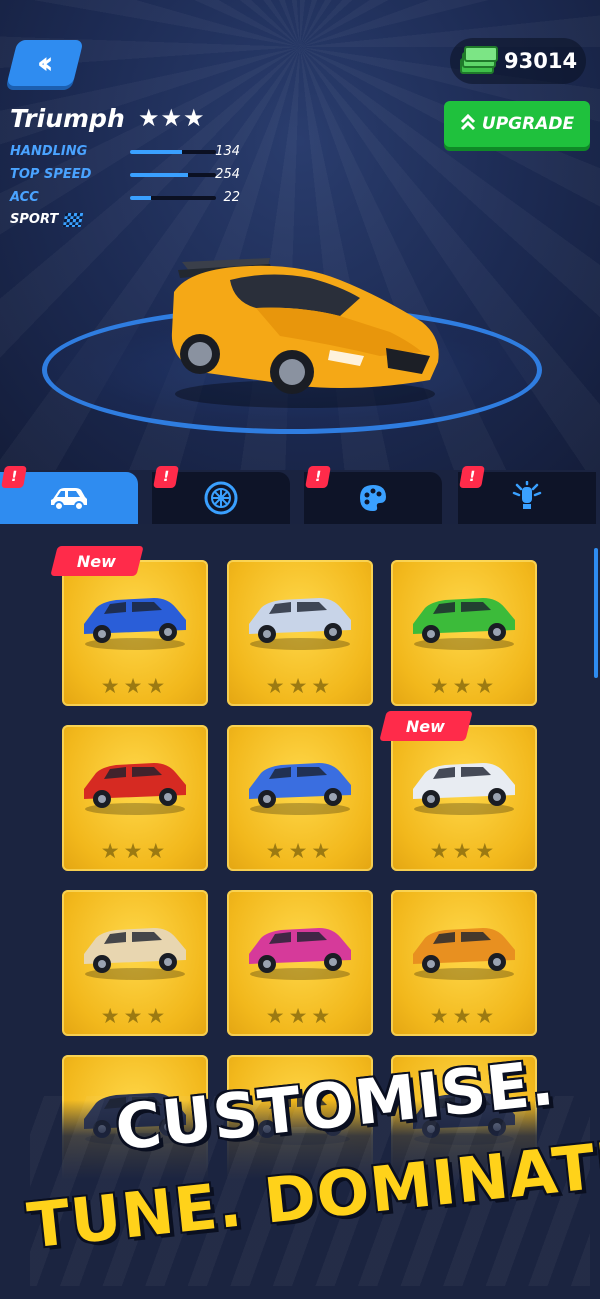 Image resolution: width=600 pixels, height=1299 pixels. I want to click on back-button: ‹‹, so click(45, 63).